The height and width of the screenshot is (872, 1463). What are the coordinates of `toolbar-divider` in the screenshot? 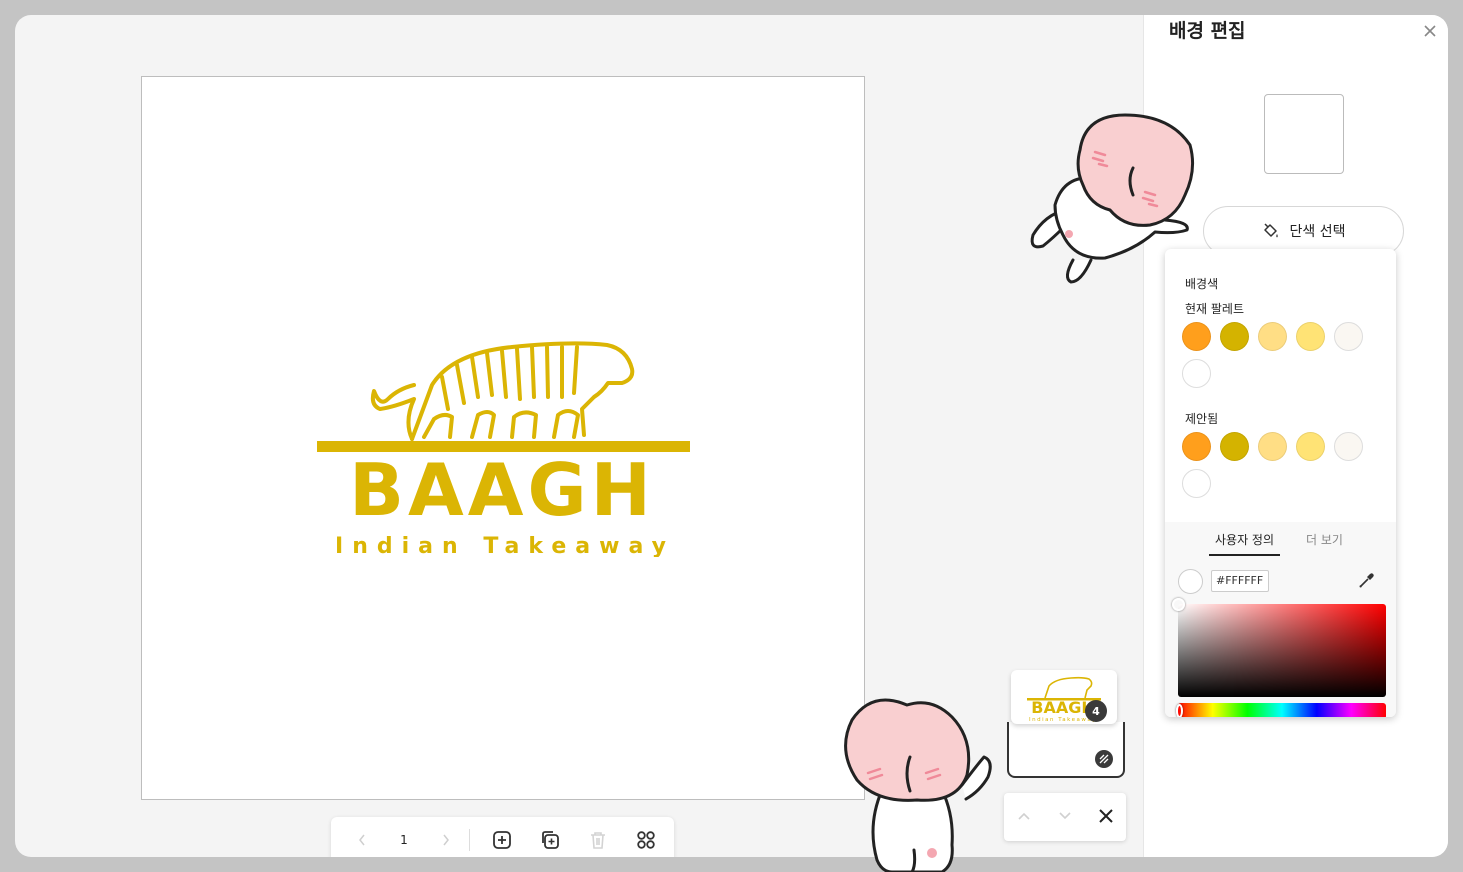 It's located at (469, 840).